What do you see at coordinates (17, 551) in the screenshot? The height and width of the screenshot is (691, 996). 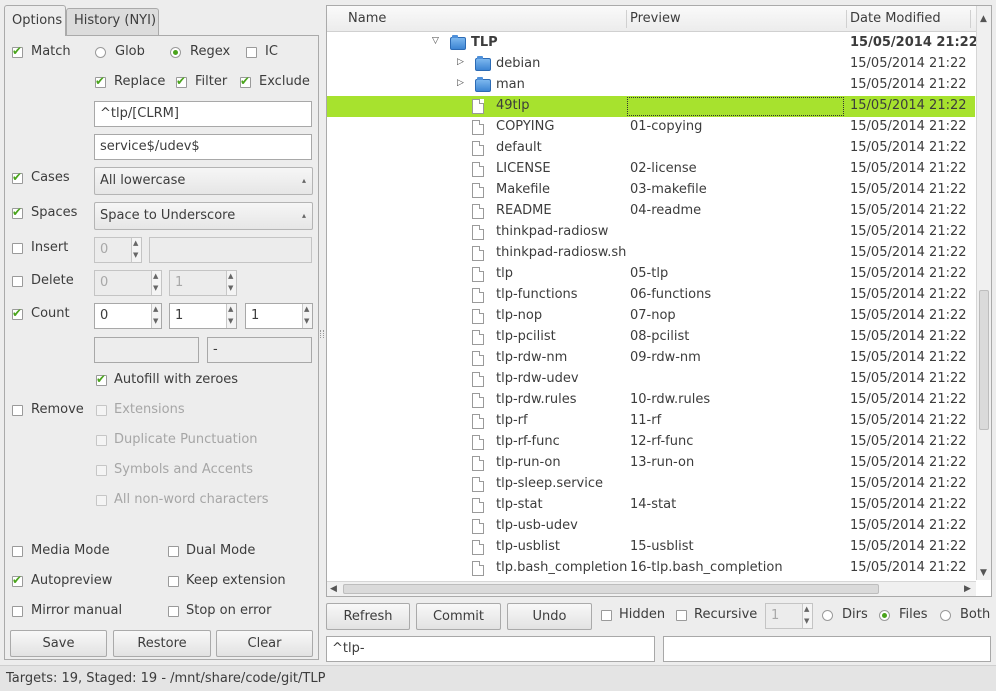 I see `media-mode-checkbox` at bounding box center [17, 551].